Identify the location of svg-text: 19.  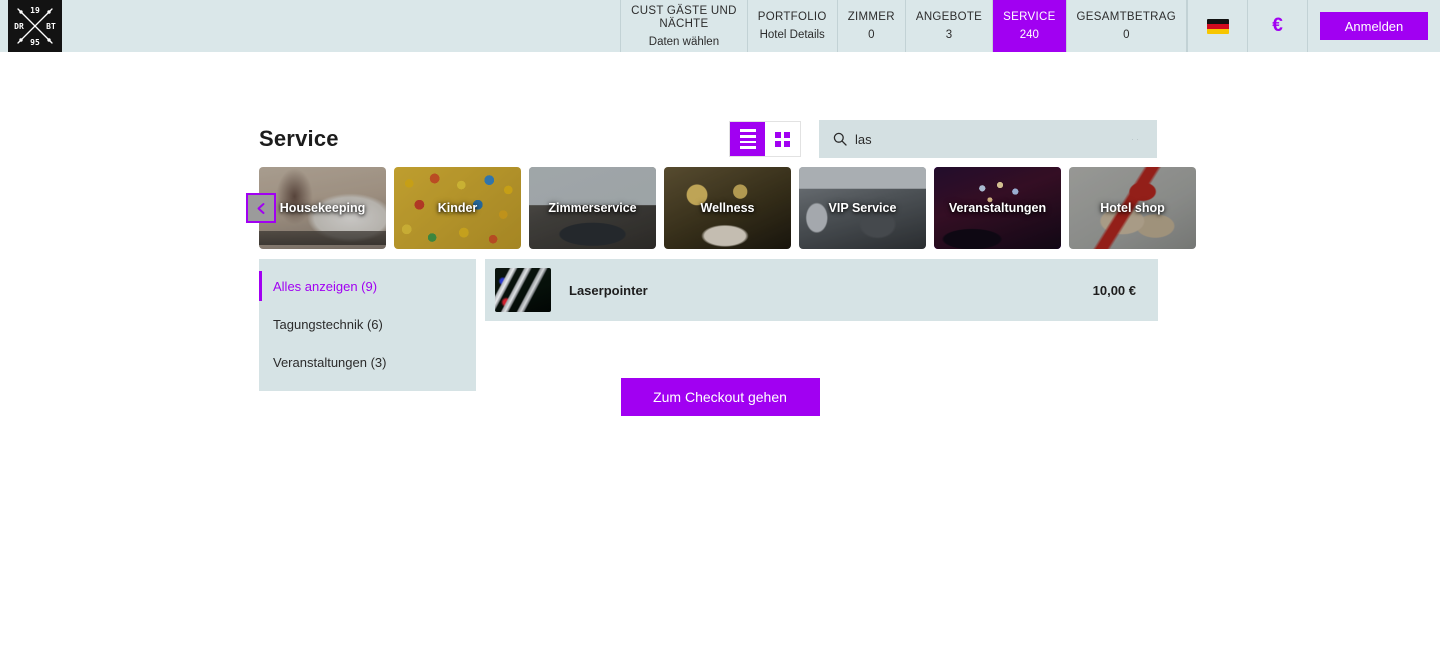
(35, 10).